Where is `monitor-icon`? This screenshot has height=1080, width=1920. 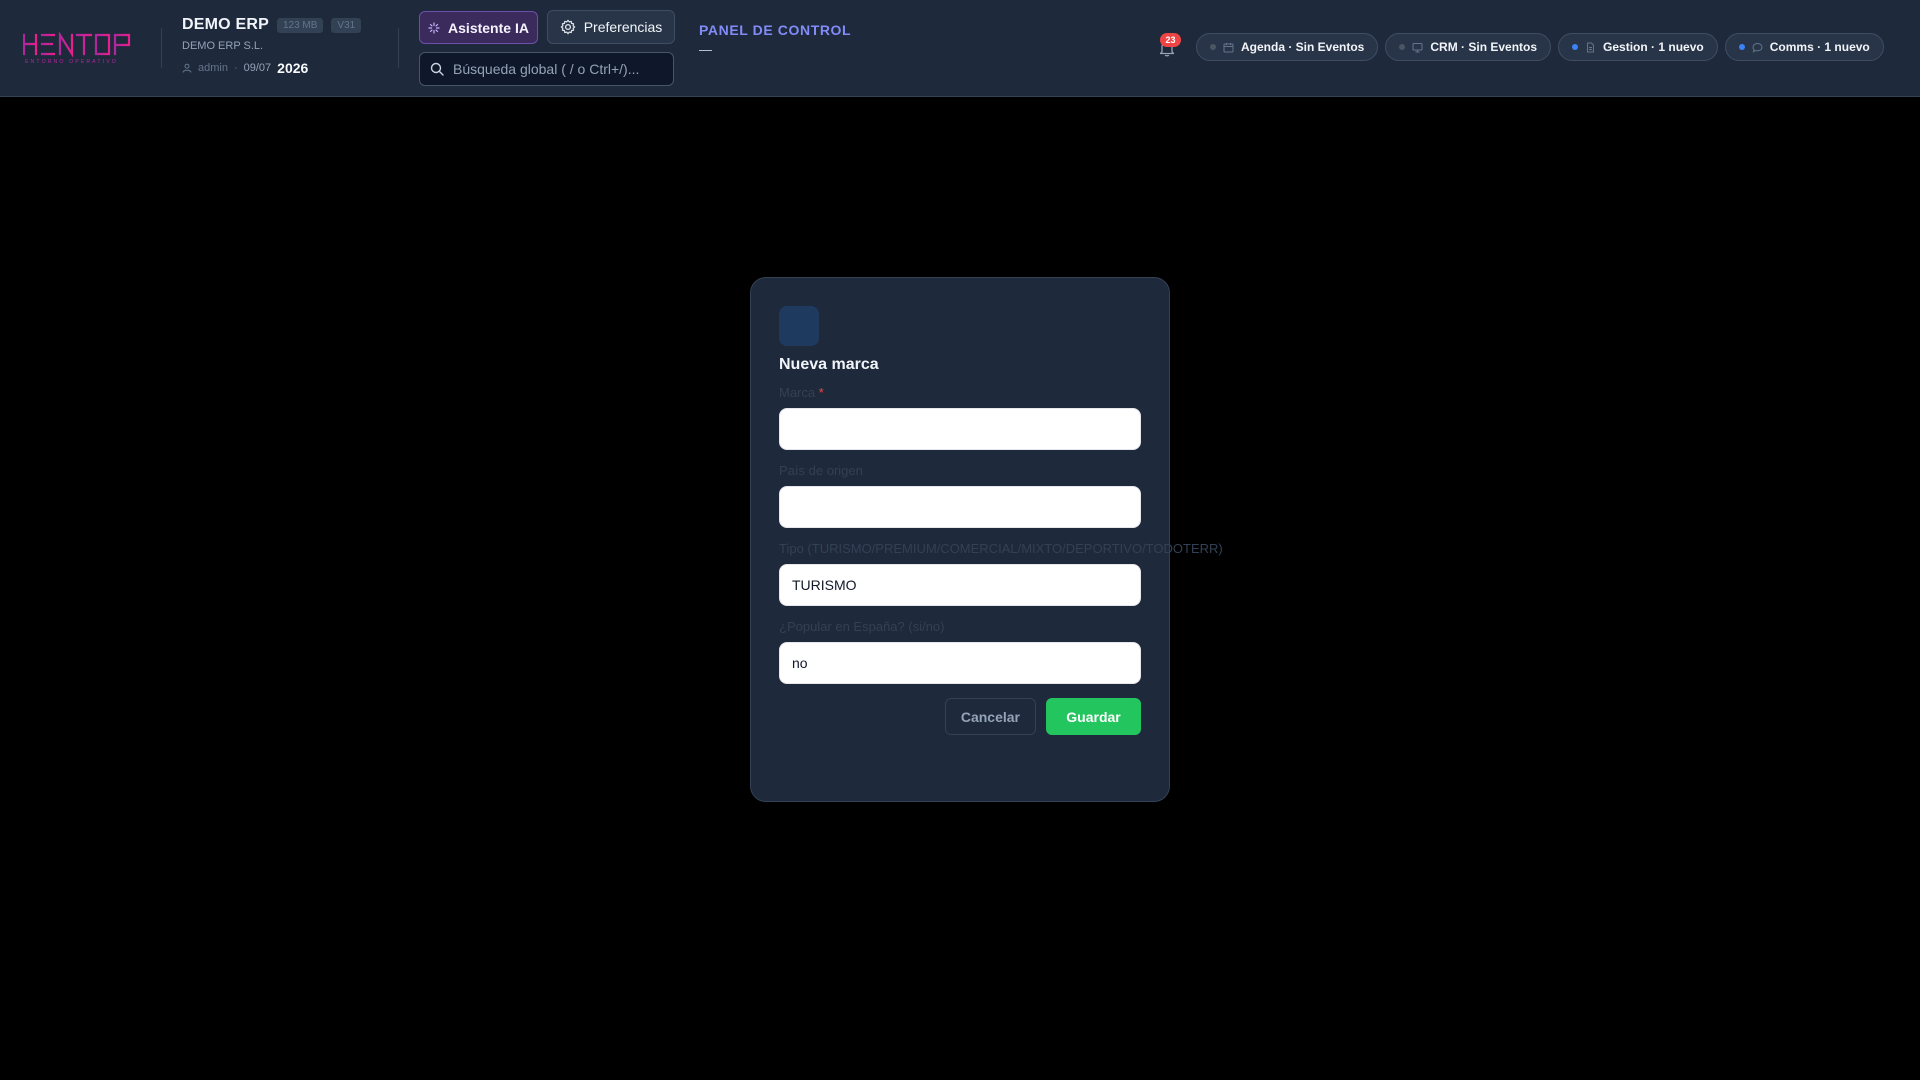 monitor-icon is located at coordinates (1417, 47).